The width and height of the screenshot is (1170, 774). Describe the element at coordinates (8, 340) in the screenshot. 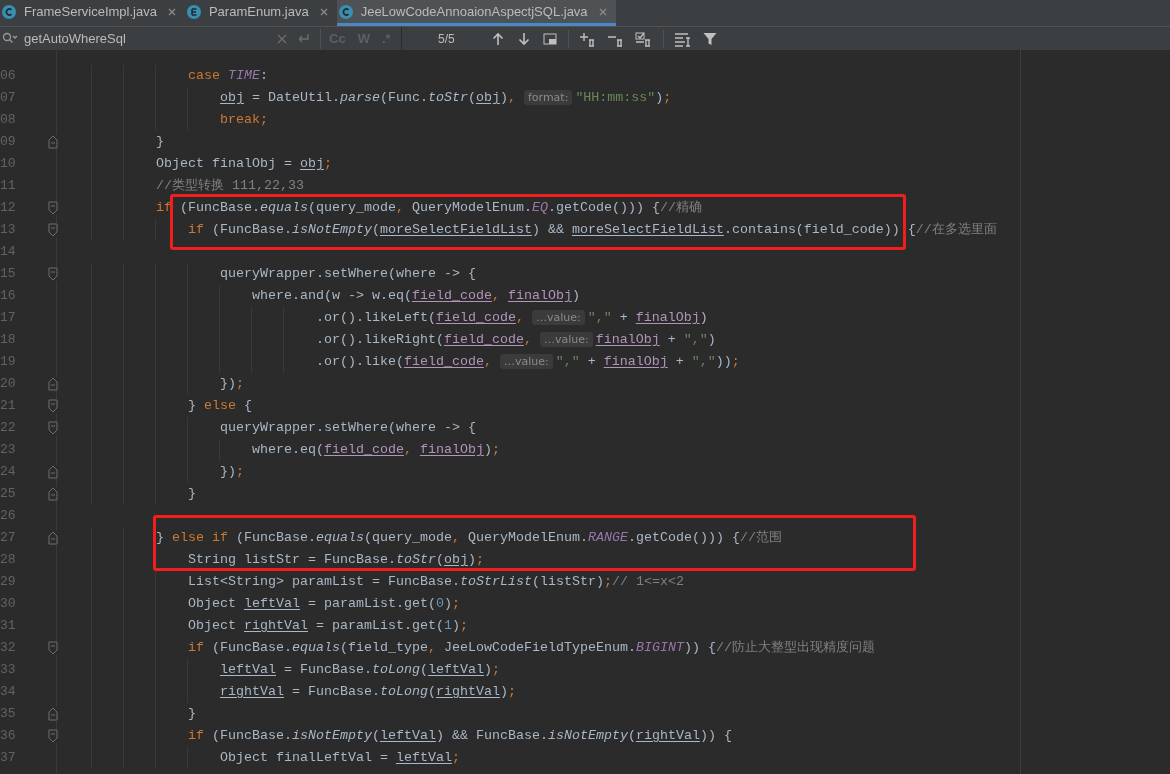

I see `line-number: 18` at that location.